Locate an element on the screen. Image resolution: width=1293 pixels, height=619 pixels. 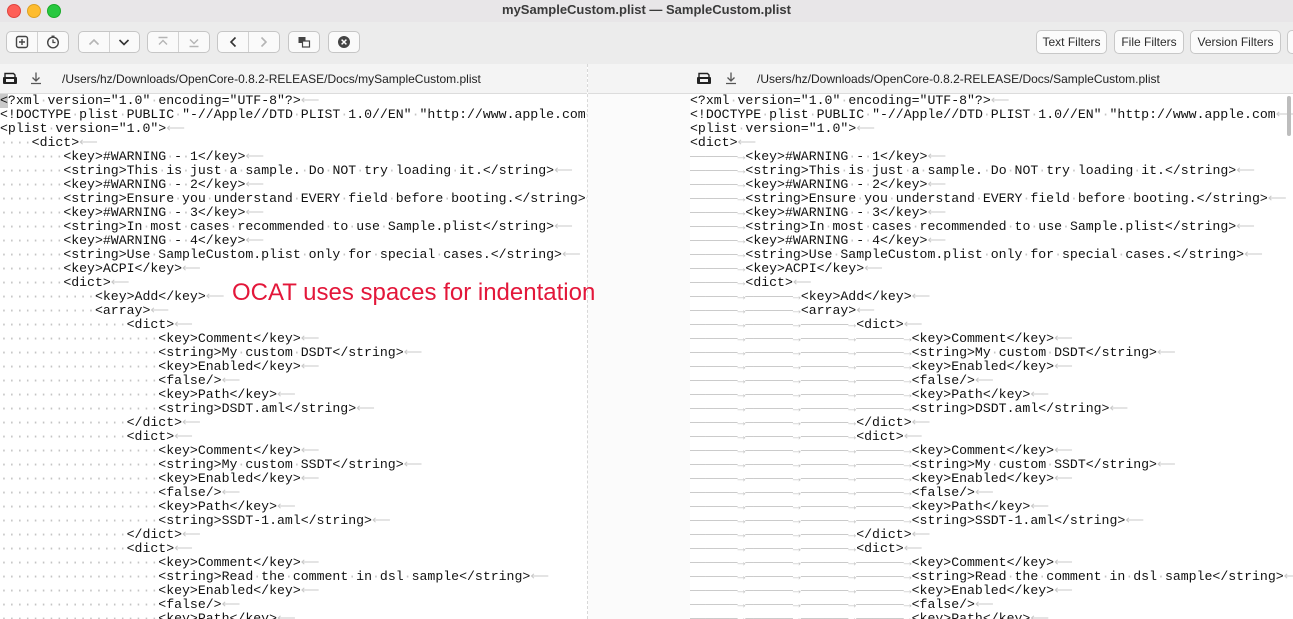
previous-change-button is located at coordinates (233, 42).